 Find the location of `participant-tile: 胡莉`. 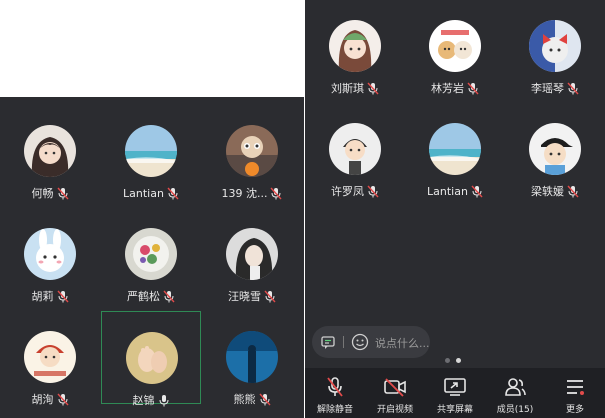

participant-tile: 胡莉 is located at coordinates (50, 255).